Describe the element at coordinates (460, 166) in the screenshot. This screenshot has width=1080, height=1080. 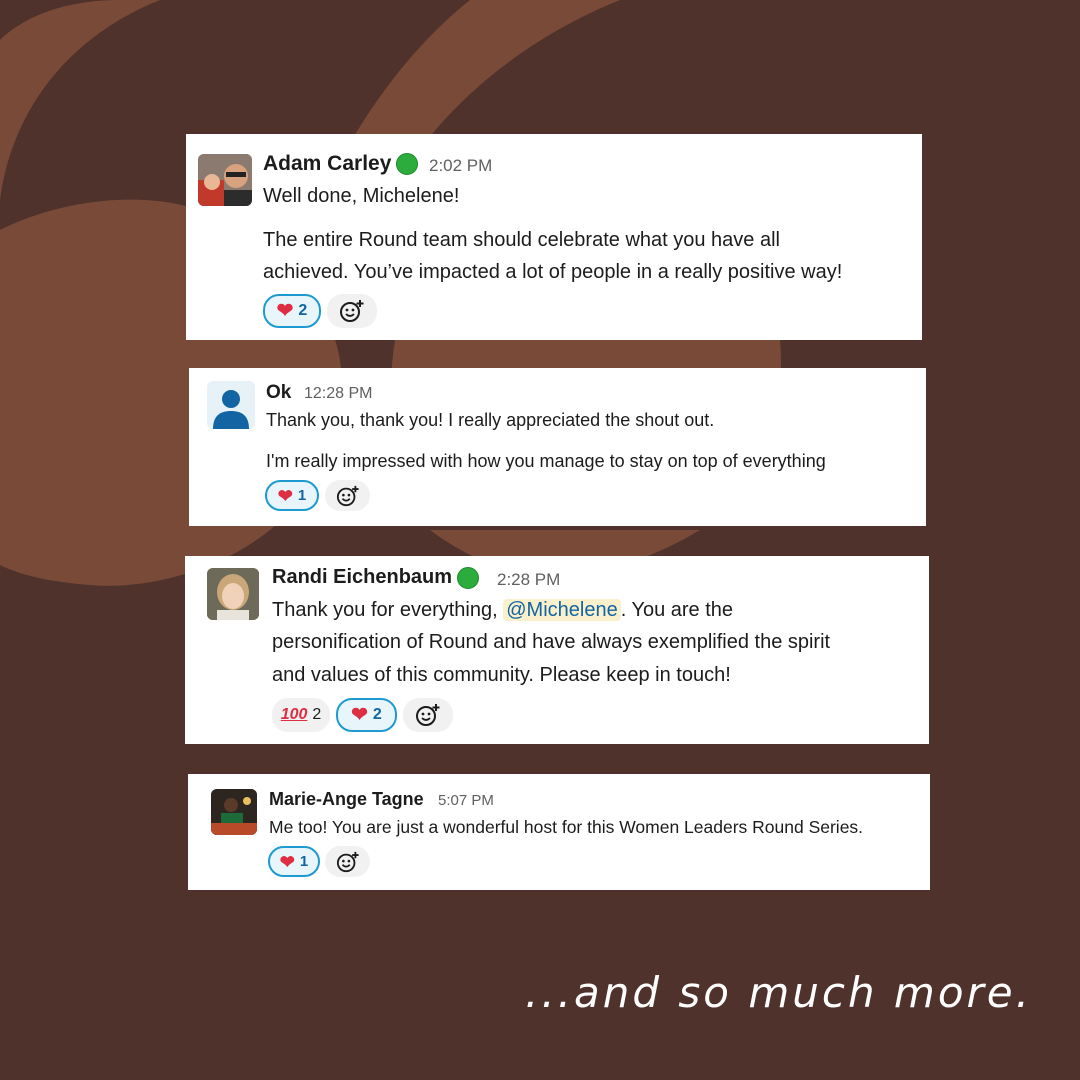
I see `timestamp: 2:02 PM` at that location.